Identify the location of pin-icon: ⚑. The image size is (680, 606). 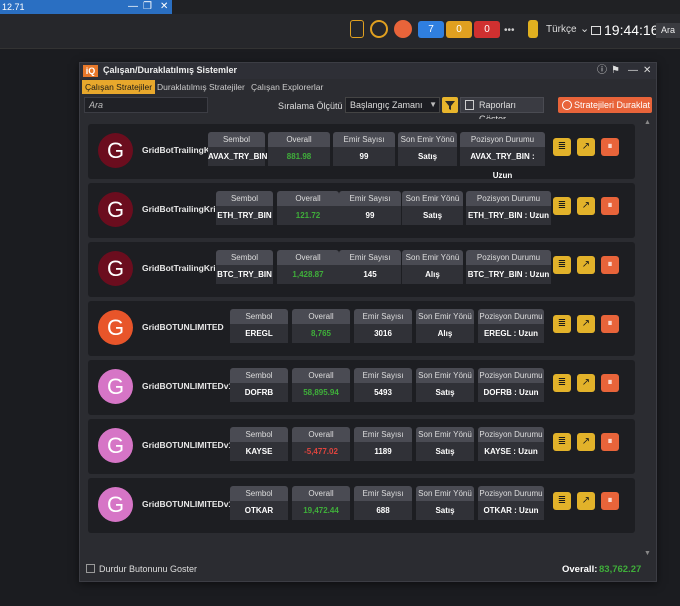
(615, 70).